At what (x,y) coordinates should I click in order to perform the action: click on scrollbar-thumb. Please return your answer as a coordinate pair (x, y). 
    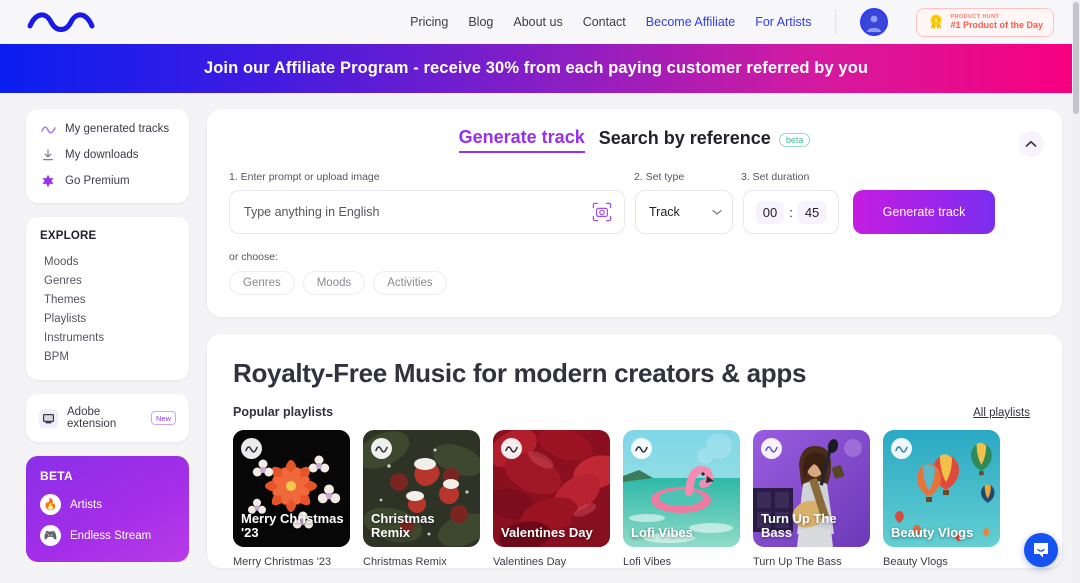
    Looking at the image, I should click on (1076, 58).